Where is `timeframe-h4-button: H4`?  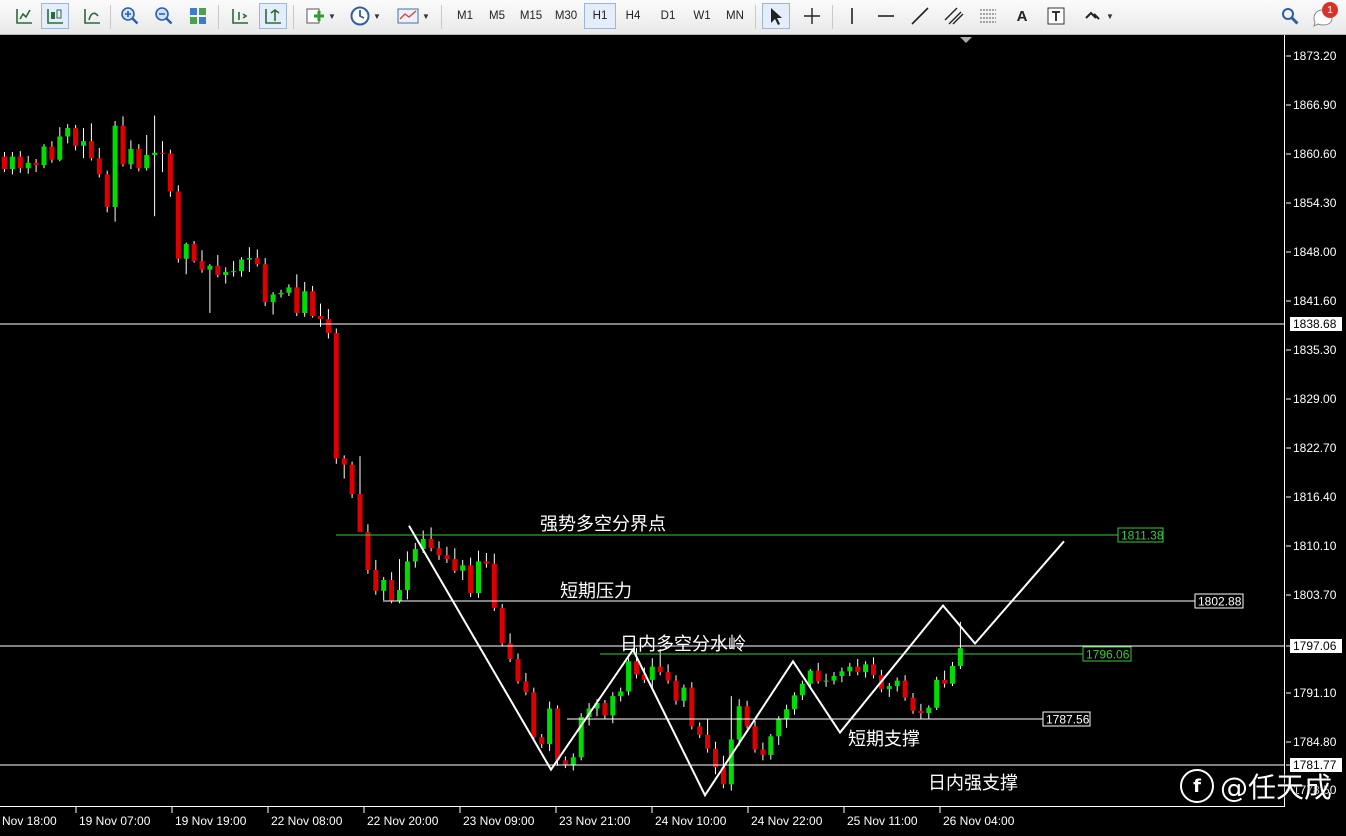
timeframe-h4-button: H4 is located at coordinates (633, 16).